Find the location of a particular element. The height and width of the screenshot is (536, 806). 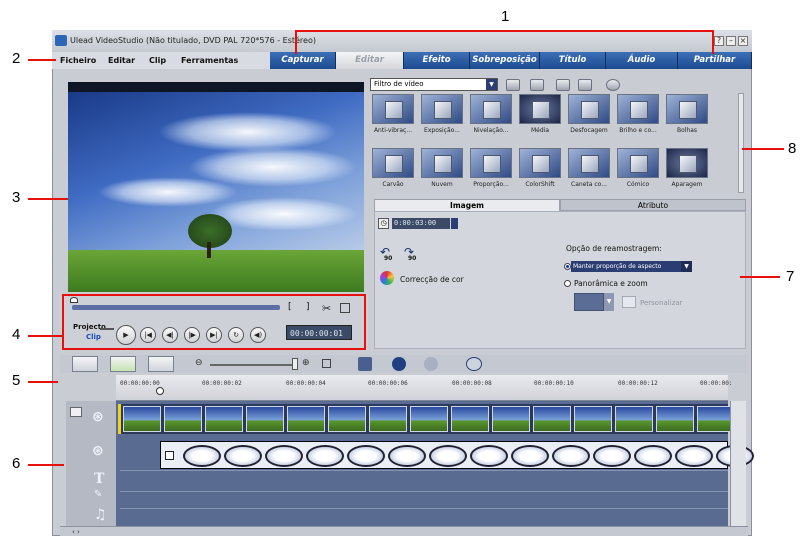

callout-1: 1 is located at coordinates (505, 16).